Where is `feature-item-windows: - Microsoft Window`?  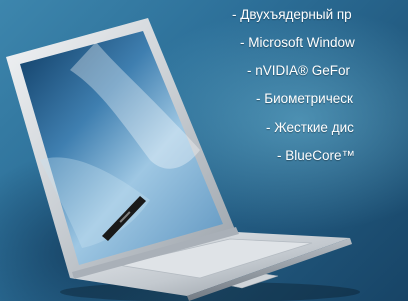
feature-item-windows: - Microsoft Window is located at coordinates (297, 42).